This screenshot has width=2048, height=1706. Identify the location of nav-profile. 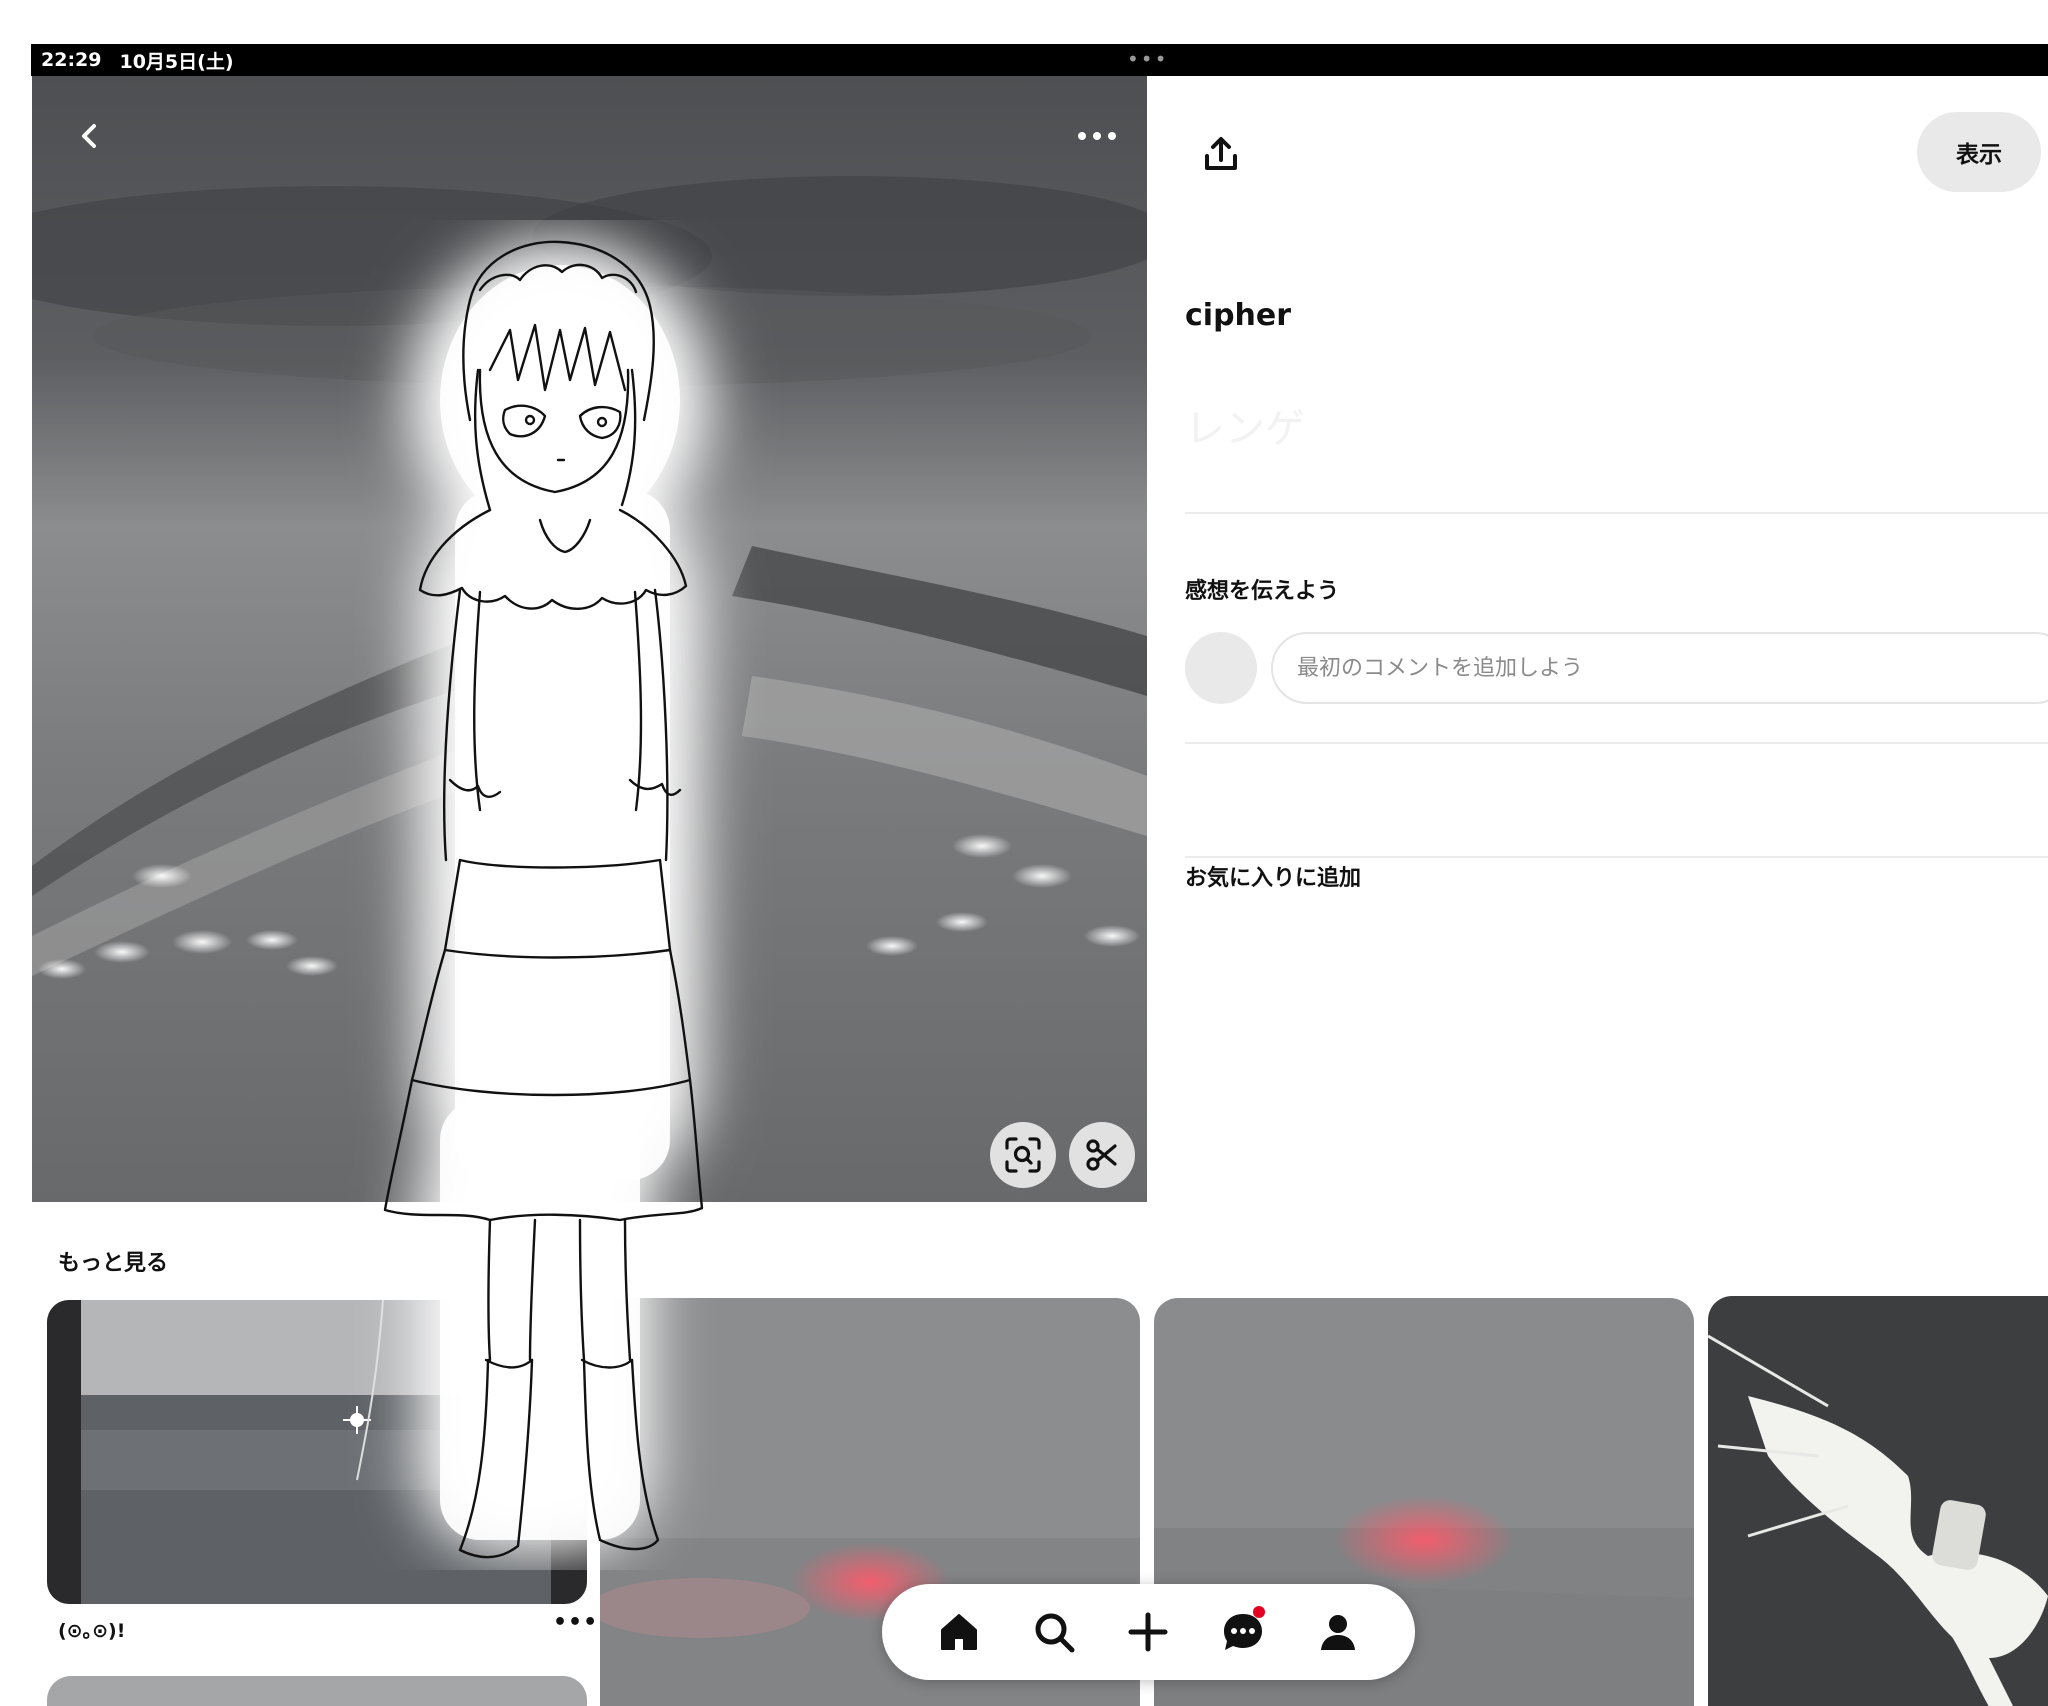
(1338, 1632).